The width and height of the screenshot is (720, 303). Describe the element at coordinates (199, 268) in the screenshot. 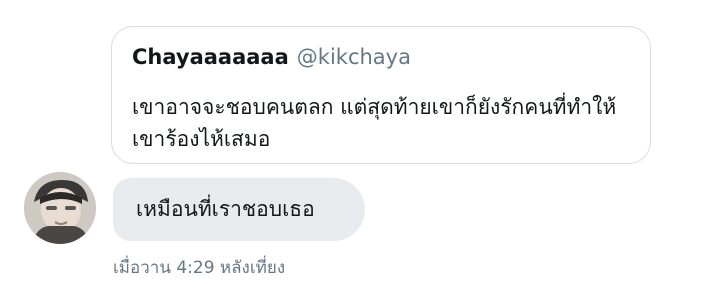

I see `message-timestamp: เมื่อวาน 4:29 หลังเที่ยง` at that location.